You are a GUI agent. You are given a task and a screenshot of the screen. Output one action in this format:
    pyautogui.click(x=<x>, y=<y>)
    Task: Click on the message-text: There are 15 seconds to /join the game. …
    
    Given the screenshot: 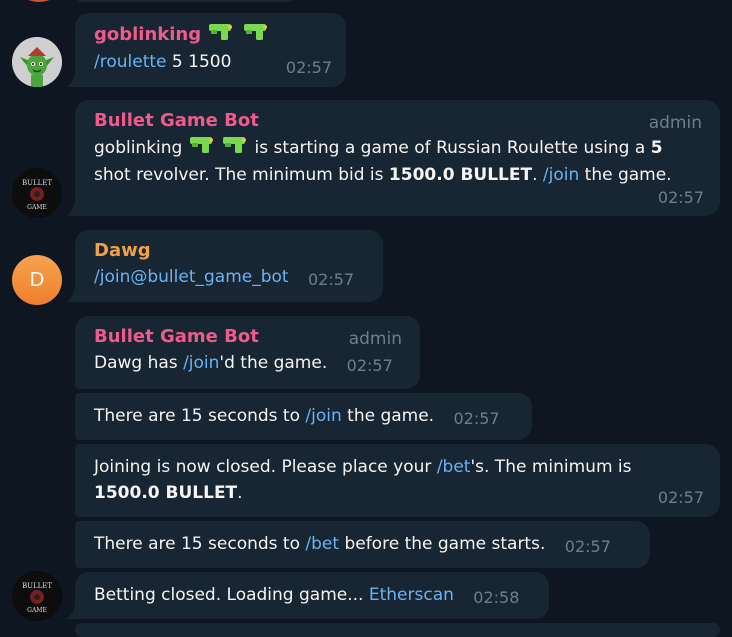 What is the action you would take?
    pyautogui.click(x=303, y=416)
    